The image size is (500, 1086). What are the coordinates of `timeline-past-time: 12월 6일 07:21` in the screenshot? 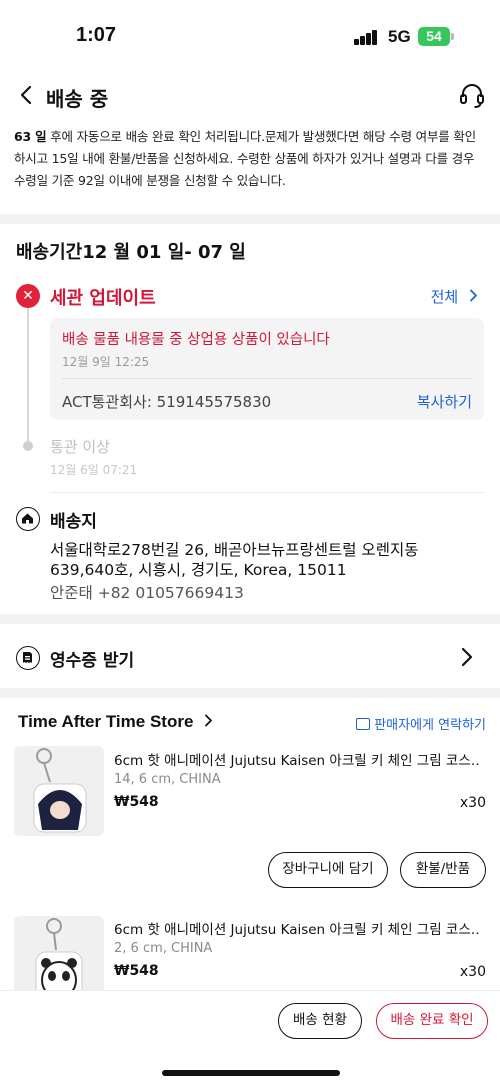 It's located at (94, 470).